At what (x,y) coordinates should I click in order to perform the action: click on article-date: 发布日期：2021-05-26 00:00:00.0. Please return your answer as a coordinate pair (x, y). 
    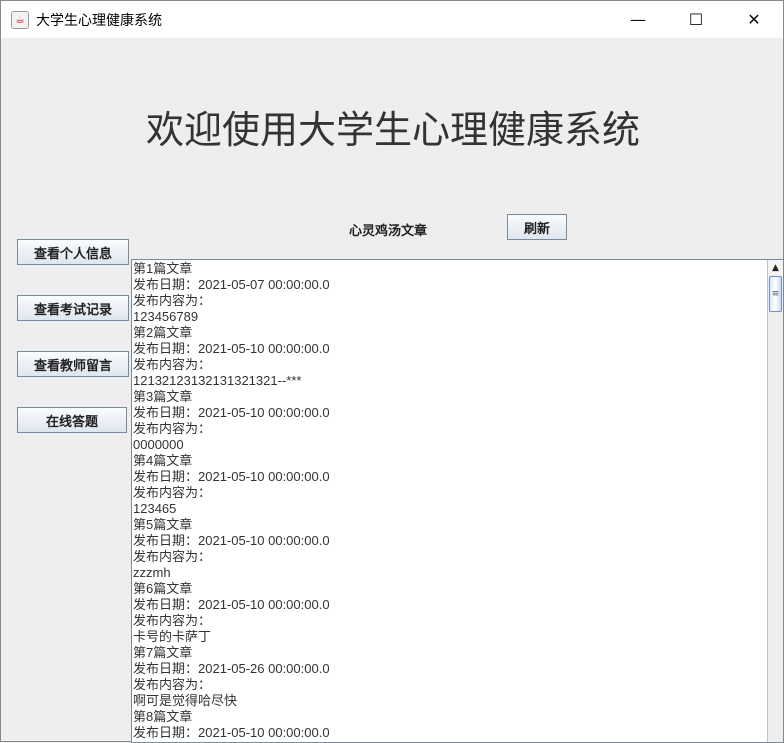
    Looking at the image, I should click on (231, 668).